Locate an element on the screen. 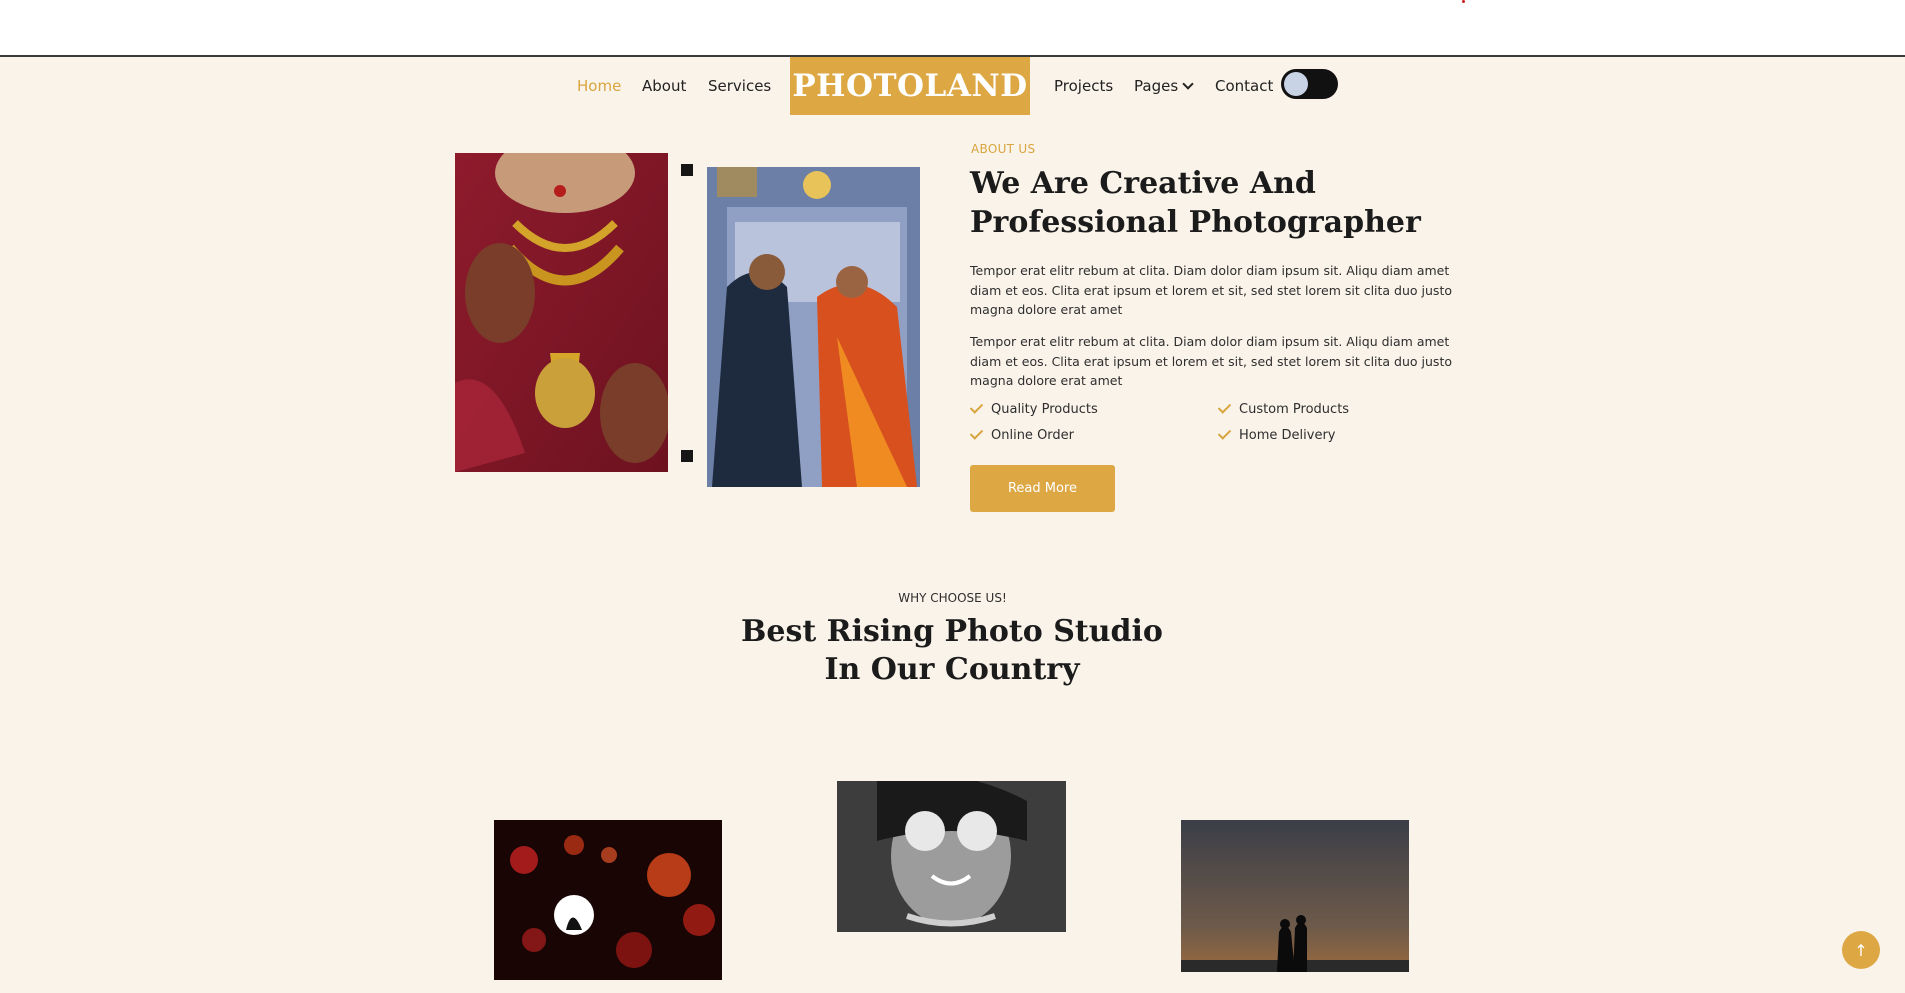  feature-item: Online Order is located at coordinates (1022, 434).